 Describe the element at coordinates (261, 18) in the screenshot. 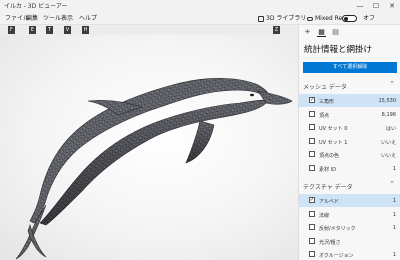

I see `library-icon` at that location.